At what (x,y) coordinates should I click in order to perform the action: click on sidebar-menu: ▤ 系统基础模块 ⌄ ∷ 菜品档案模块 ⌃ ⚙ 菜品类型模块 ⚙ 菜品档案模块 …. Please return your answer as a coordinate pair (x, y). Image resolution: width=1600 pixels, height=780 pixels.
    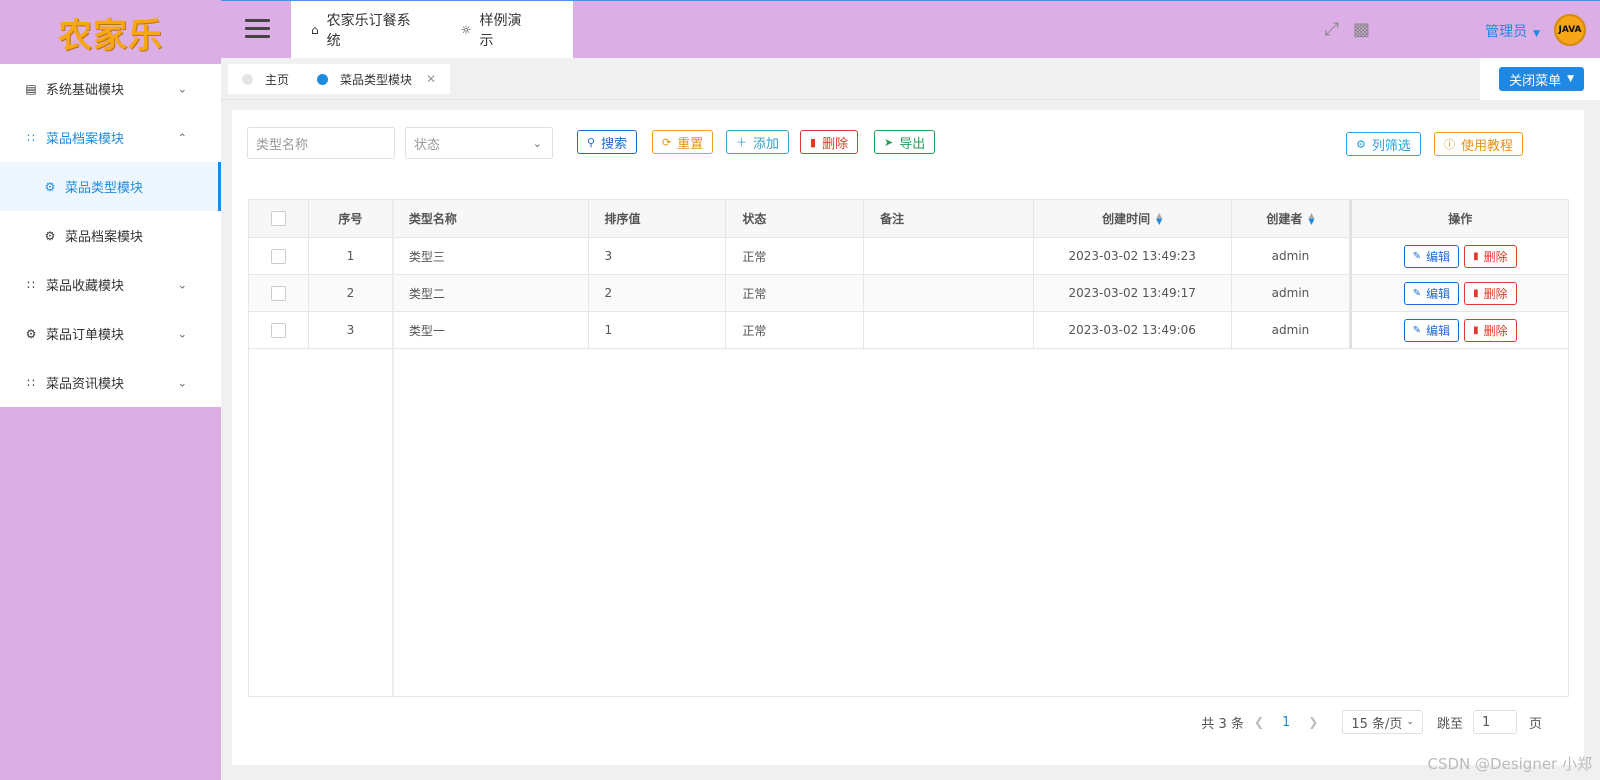
    Looking at the image, I should click on (110, 235).